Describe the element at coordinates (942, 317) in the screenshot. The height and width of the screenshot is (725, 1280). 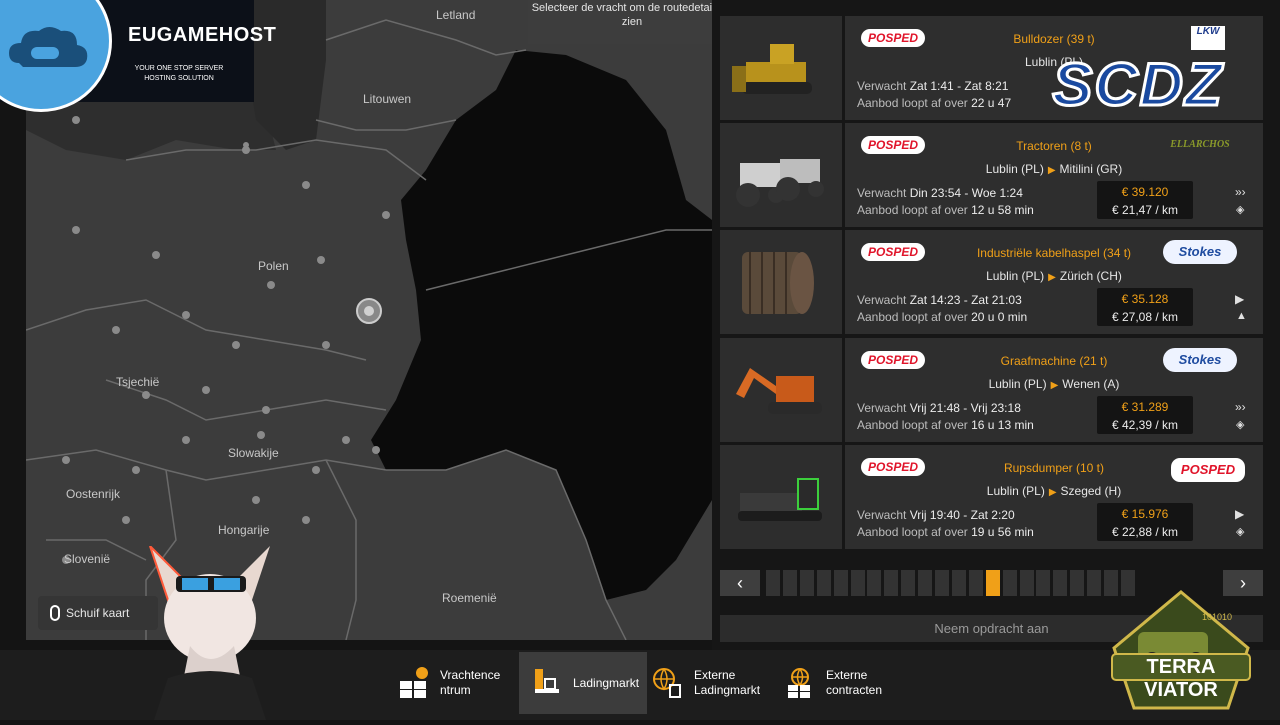
I see `offer-expiry: Aanbod loopt af over 20 u 0 min` at that location.